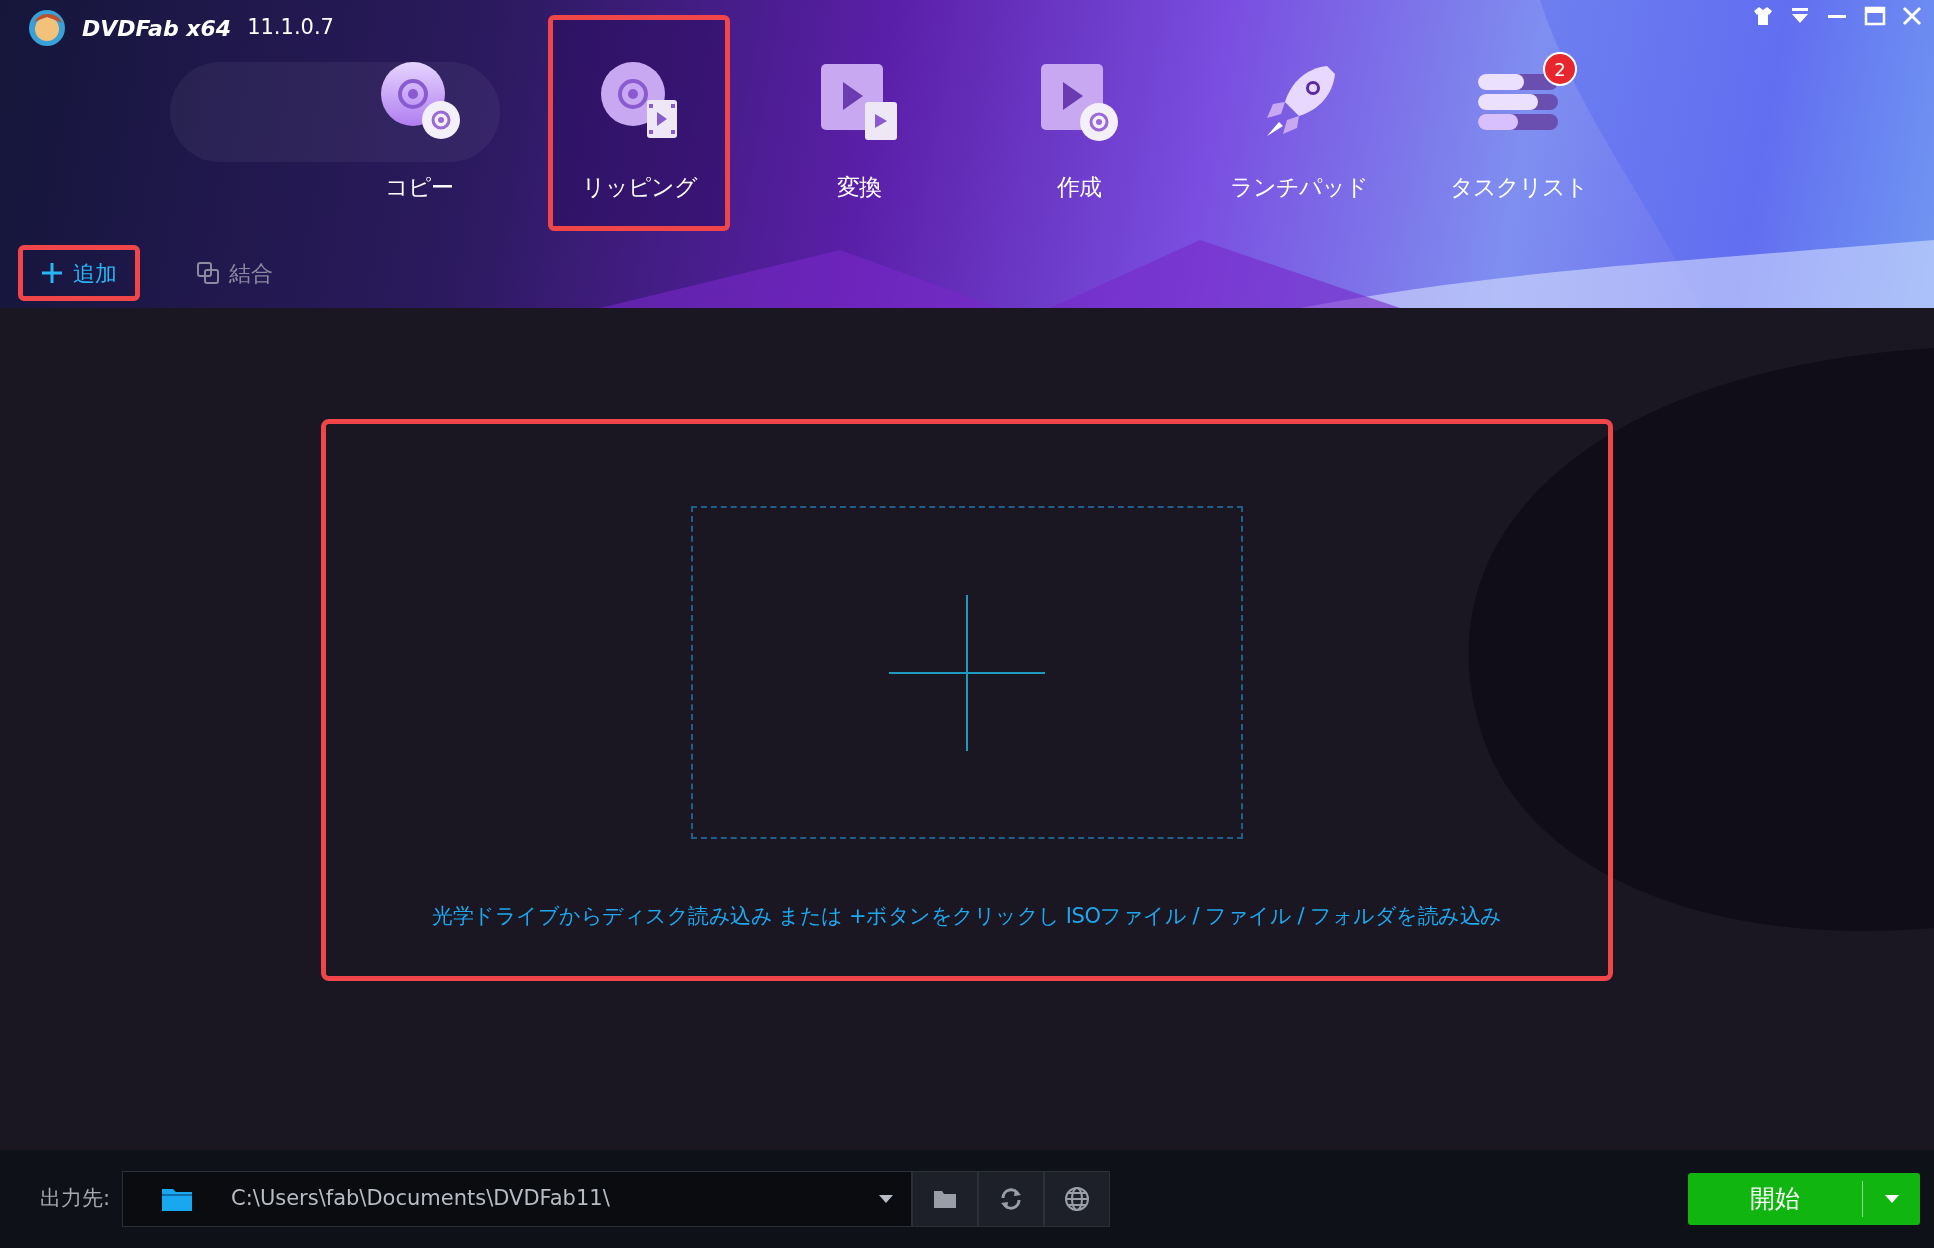 The height and width of the screenshot is (1248, 1934). Describe the element at coordinates (1875, 16) in the screenshot. I see `maximize-icon` at that location.